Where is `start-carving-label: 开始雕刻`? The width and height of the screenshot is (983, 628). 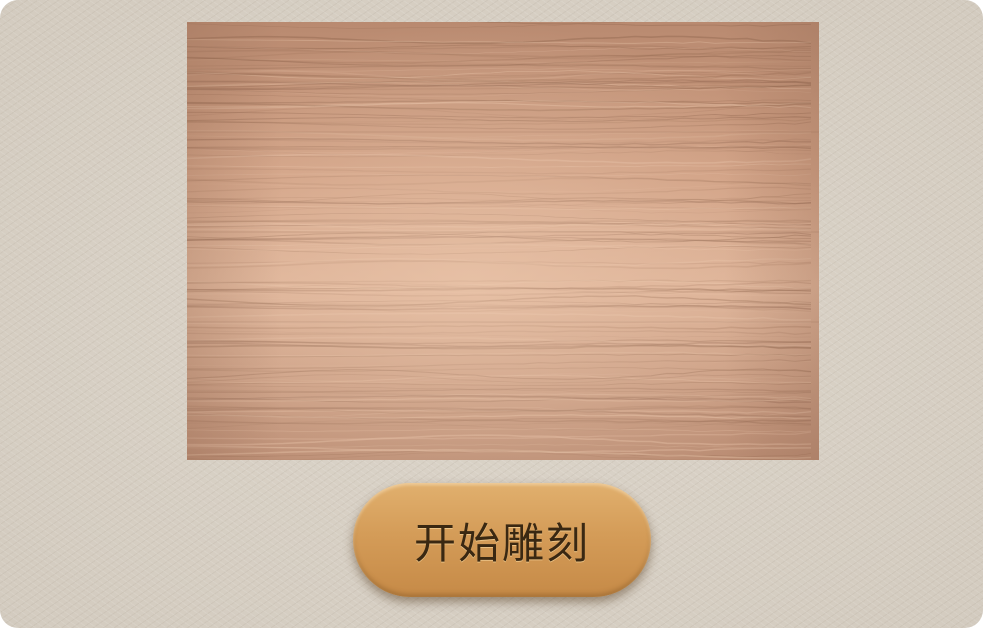 start-carving-label: 开始雕刻 is located at coordinates (501, 543).